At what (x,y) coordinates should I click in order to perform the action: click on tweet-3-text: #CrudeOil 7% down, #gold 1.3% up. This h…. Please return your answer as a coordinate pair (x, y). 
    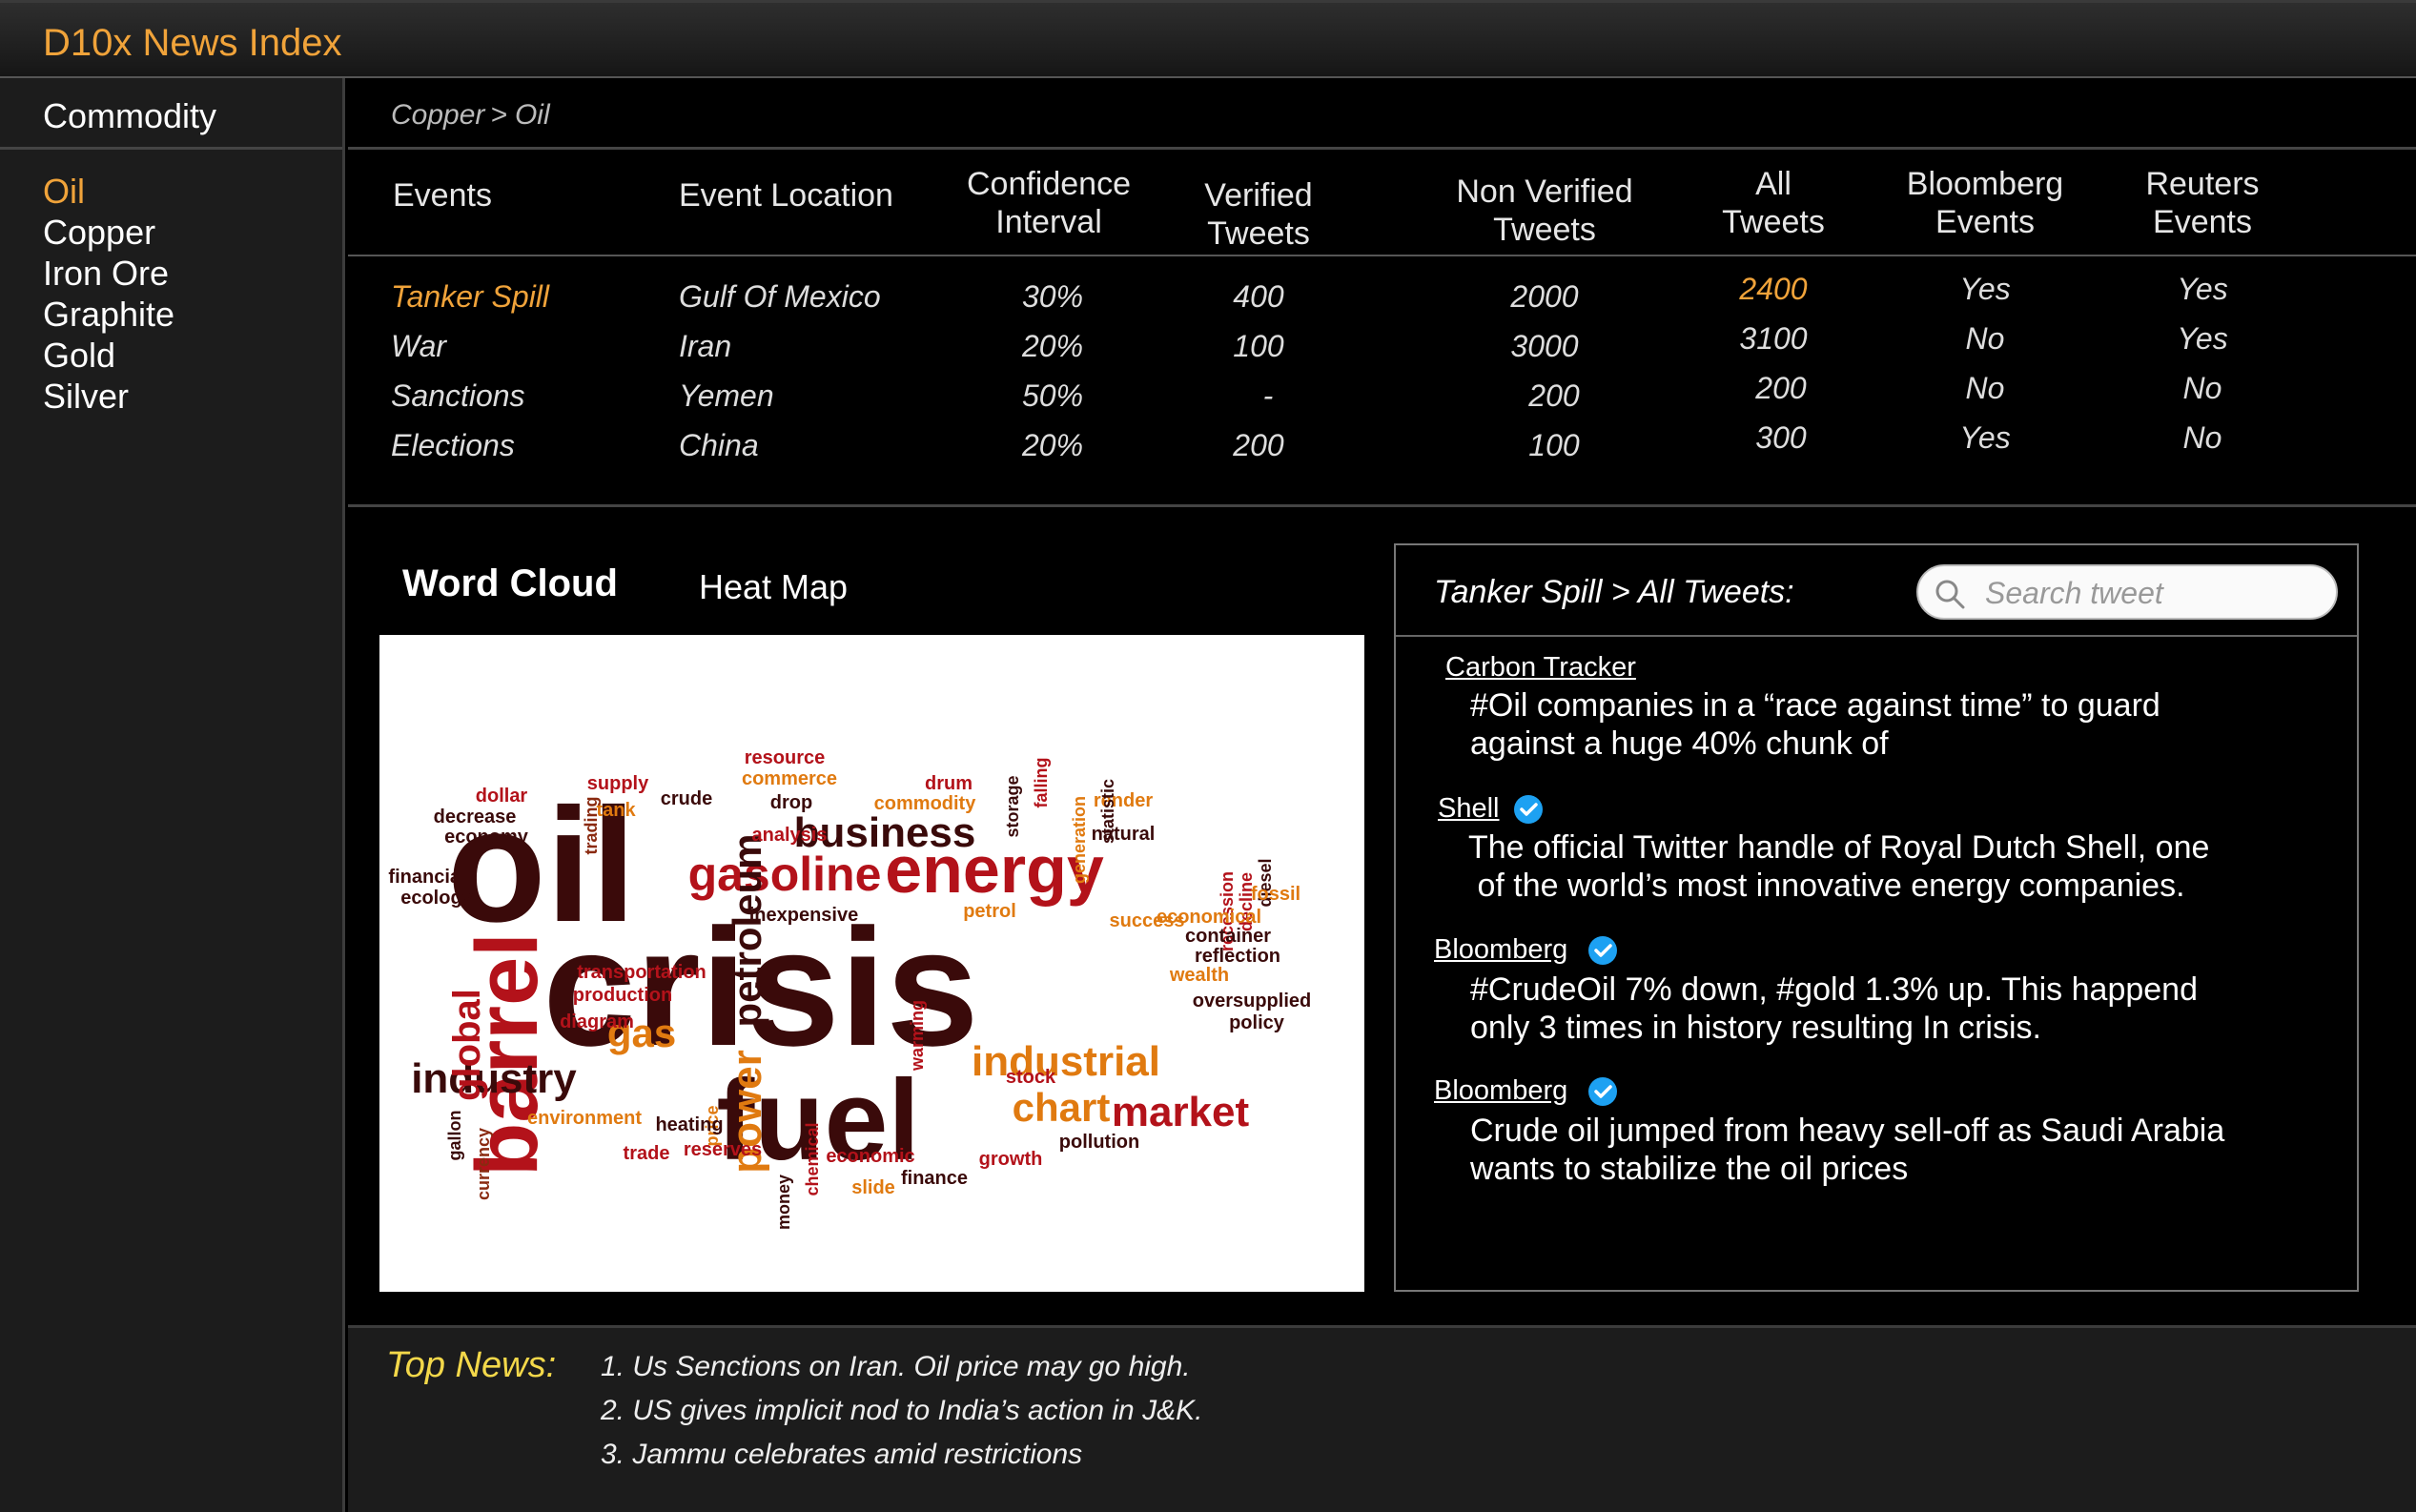
    Looking at the image, I should click on (1834, 1008).